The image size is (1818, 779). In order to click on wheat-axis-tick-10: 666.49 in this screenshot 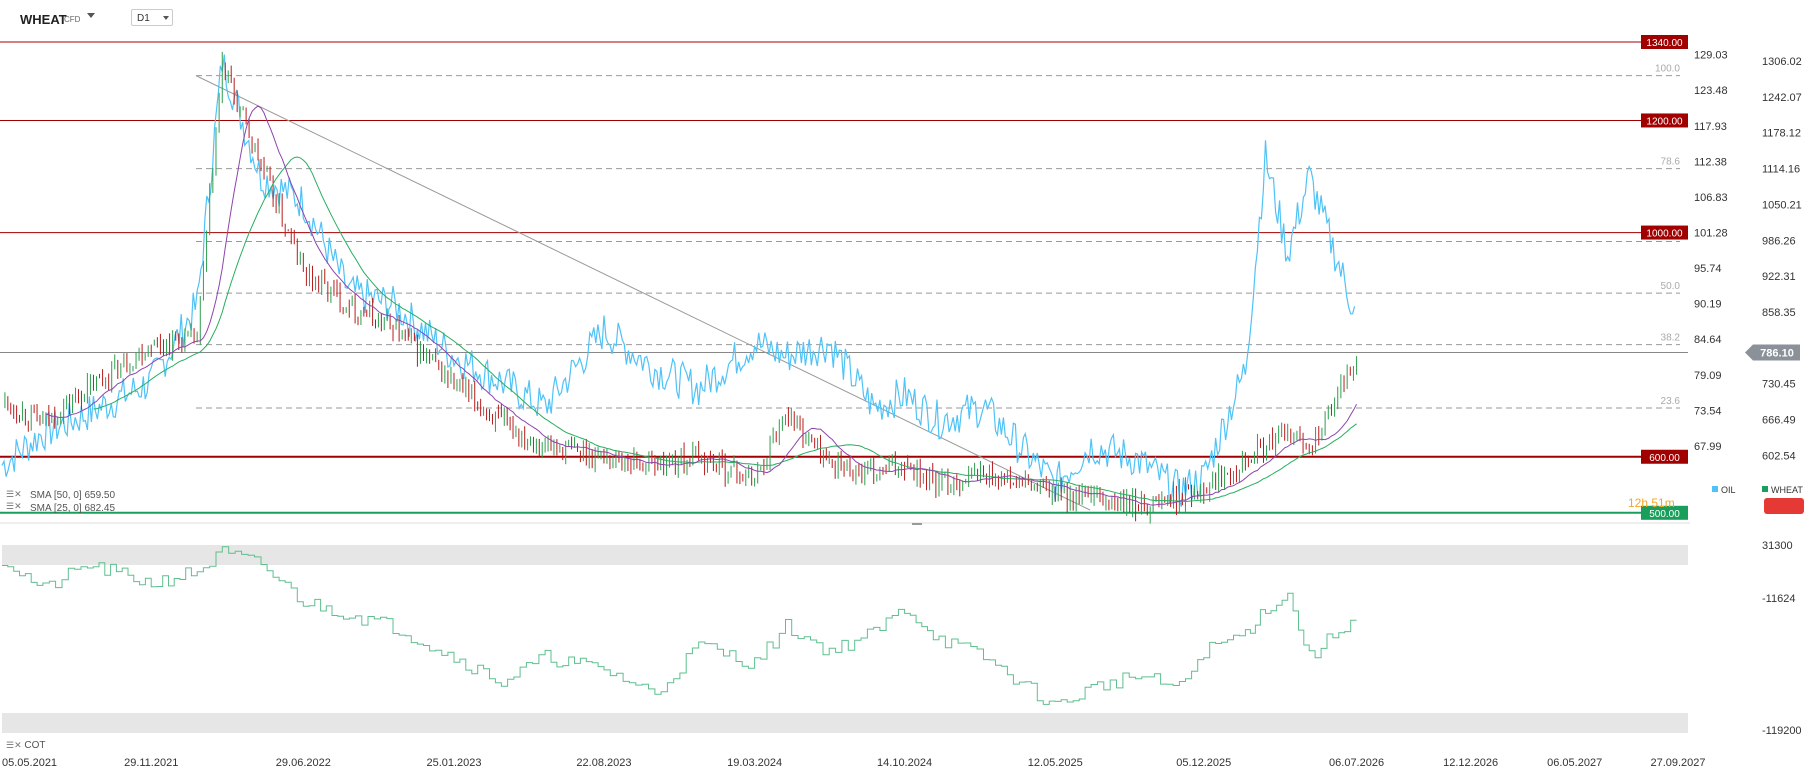, I will do `click(1779, 420)`.